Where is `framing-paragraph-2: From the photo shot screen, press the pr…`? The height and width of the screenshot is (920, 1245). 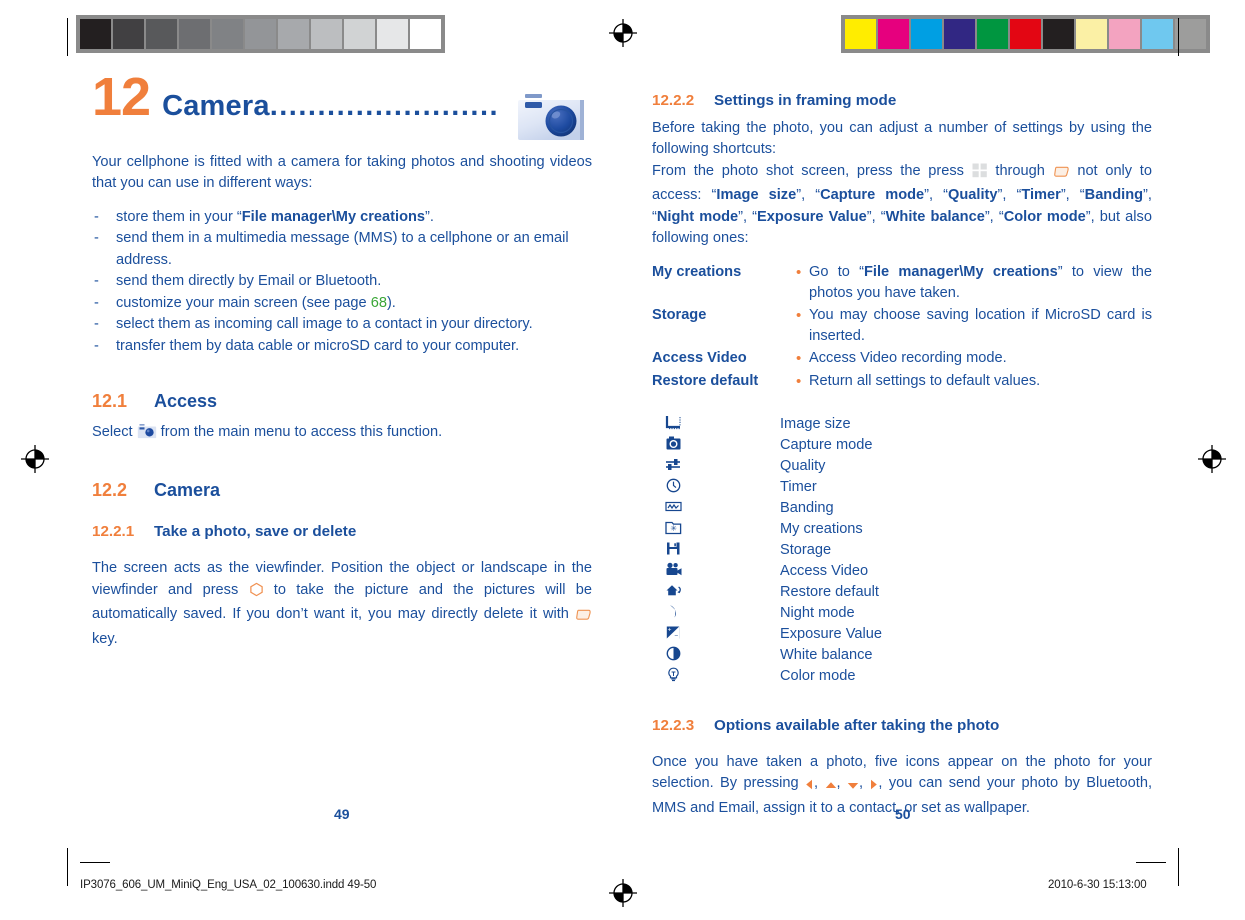 framing-paragraph-2: From the photo shot screen, press the pr… is located at coordinates (902, 205).